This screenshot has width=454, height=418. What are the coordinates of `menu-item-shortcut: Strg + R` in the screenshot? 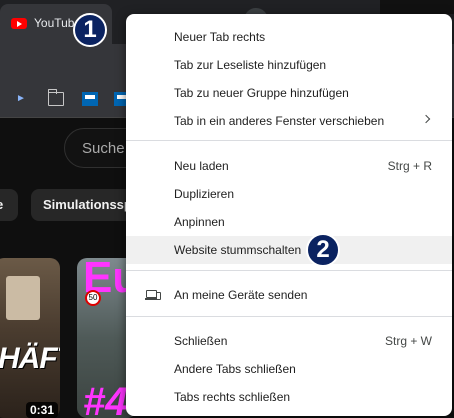 It's located at (409, 166).